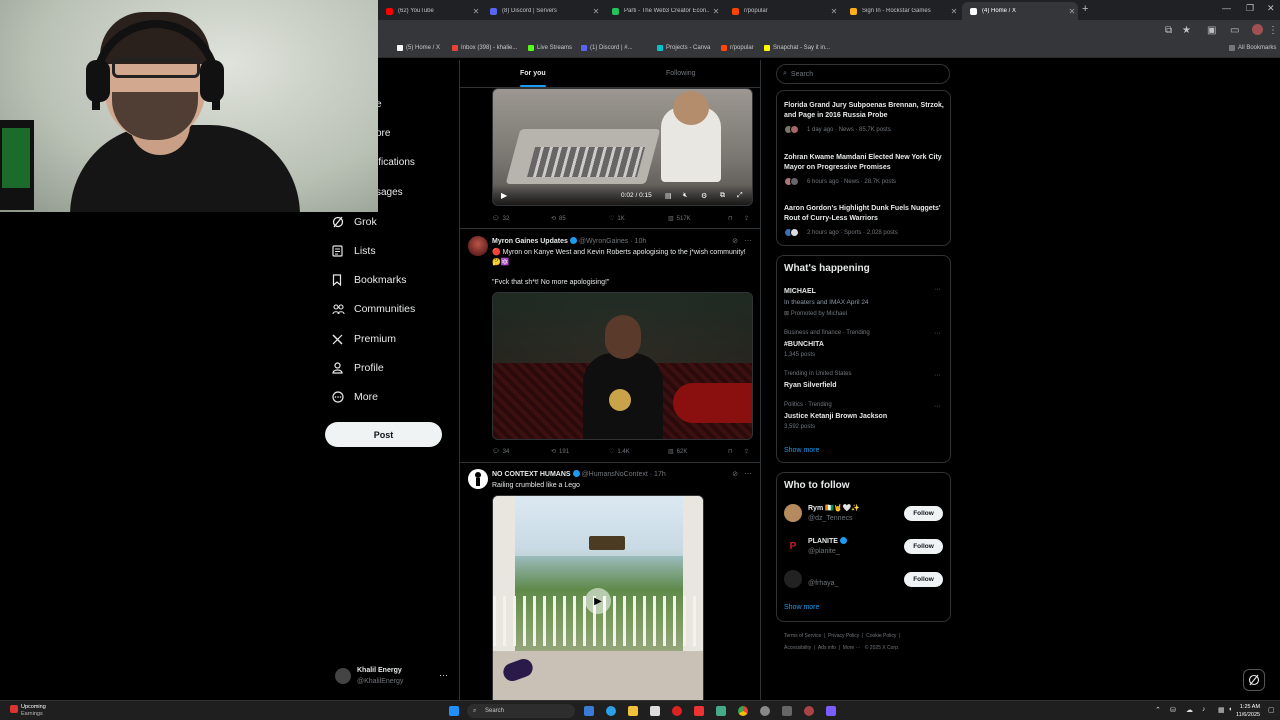 Image resolution: width=1280 pixels, height=720 pixels. I want to click on sidepanel-icon: ▭, so click(1234, 30).